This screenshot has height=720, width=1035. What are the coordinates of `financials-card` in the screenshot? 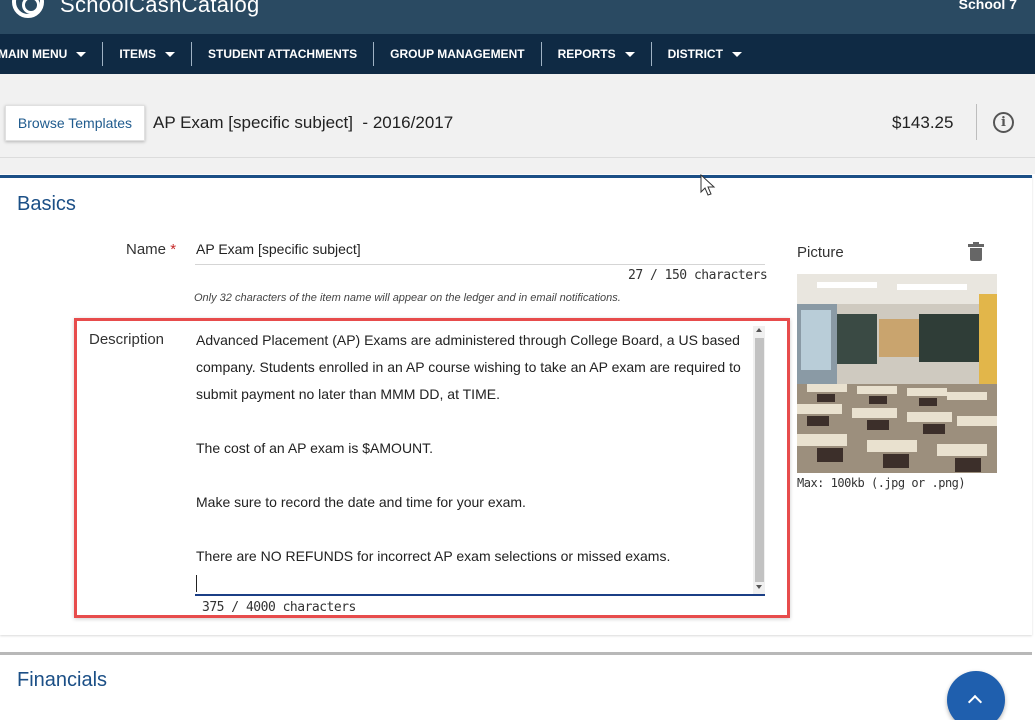 It's located at (516, 686).